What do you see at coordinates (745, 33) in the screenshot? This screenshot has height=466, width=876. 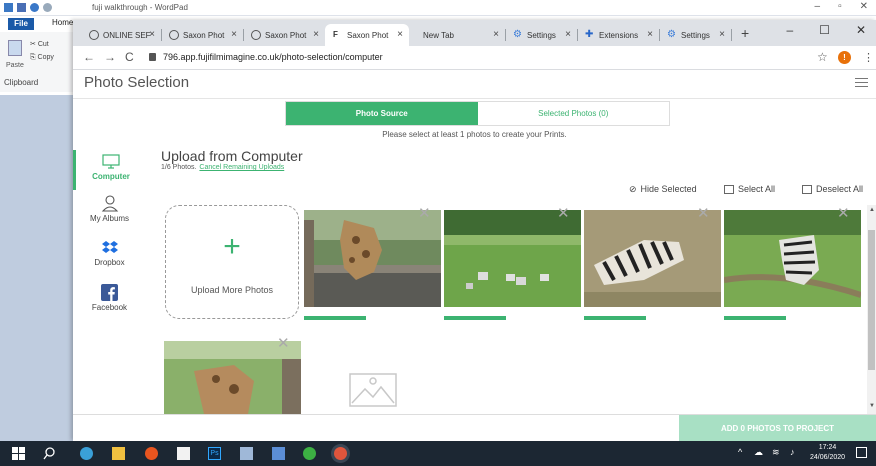 I see `new-tab-icon: +` at bounding box center [745, 33].